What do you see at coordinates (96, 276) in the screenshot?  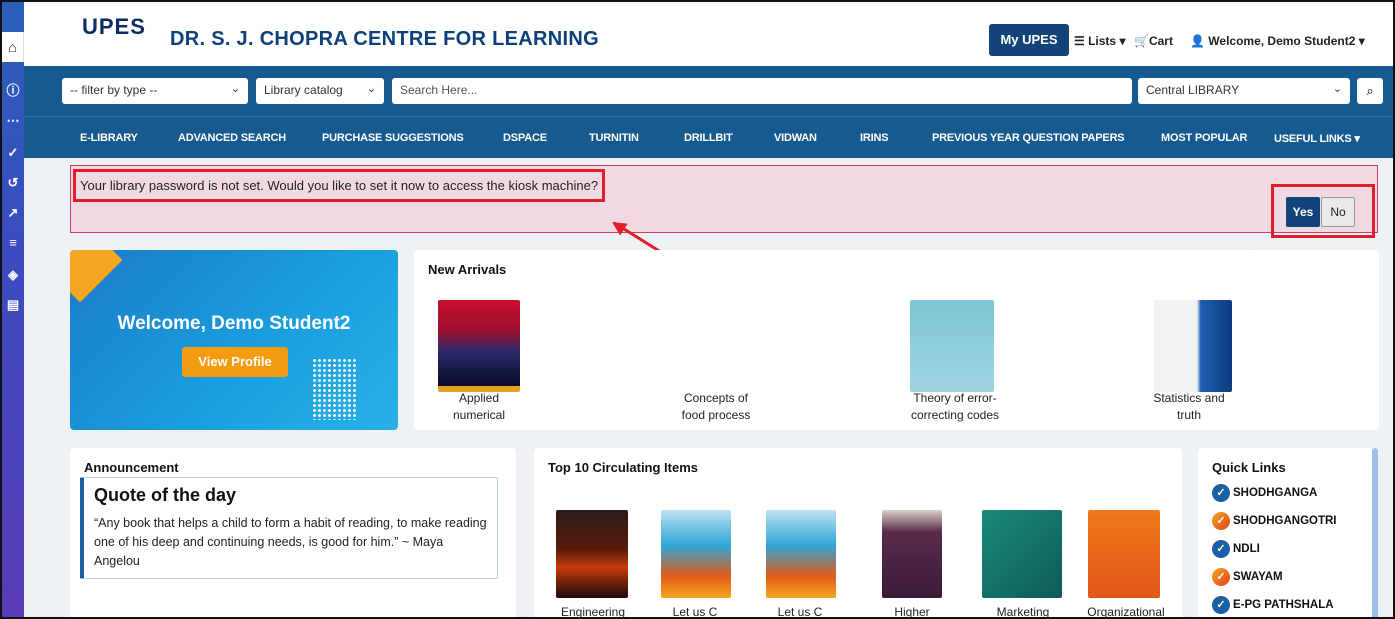 I see `decorative-corner` at bounding box center [96, 276].